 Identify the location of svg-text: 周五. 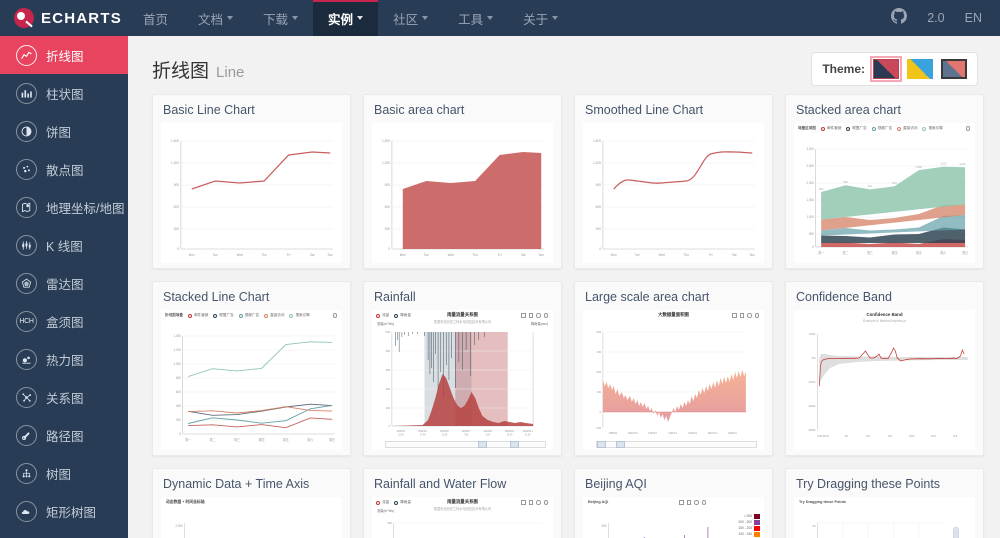
(919, 252).